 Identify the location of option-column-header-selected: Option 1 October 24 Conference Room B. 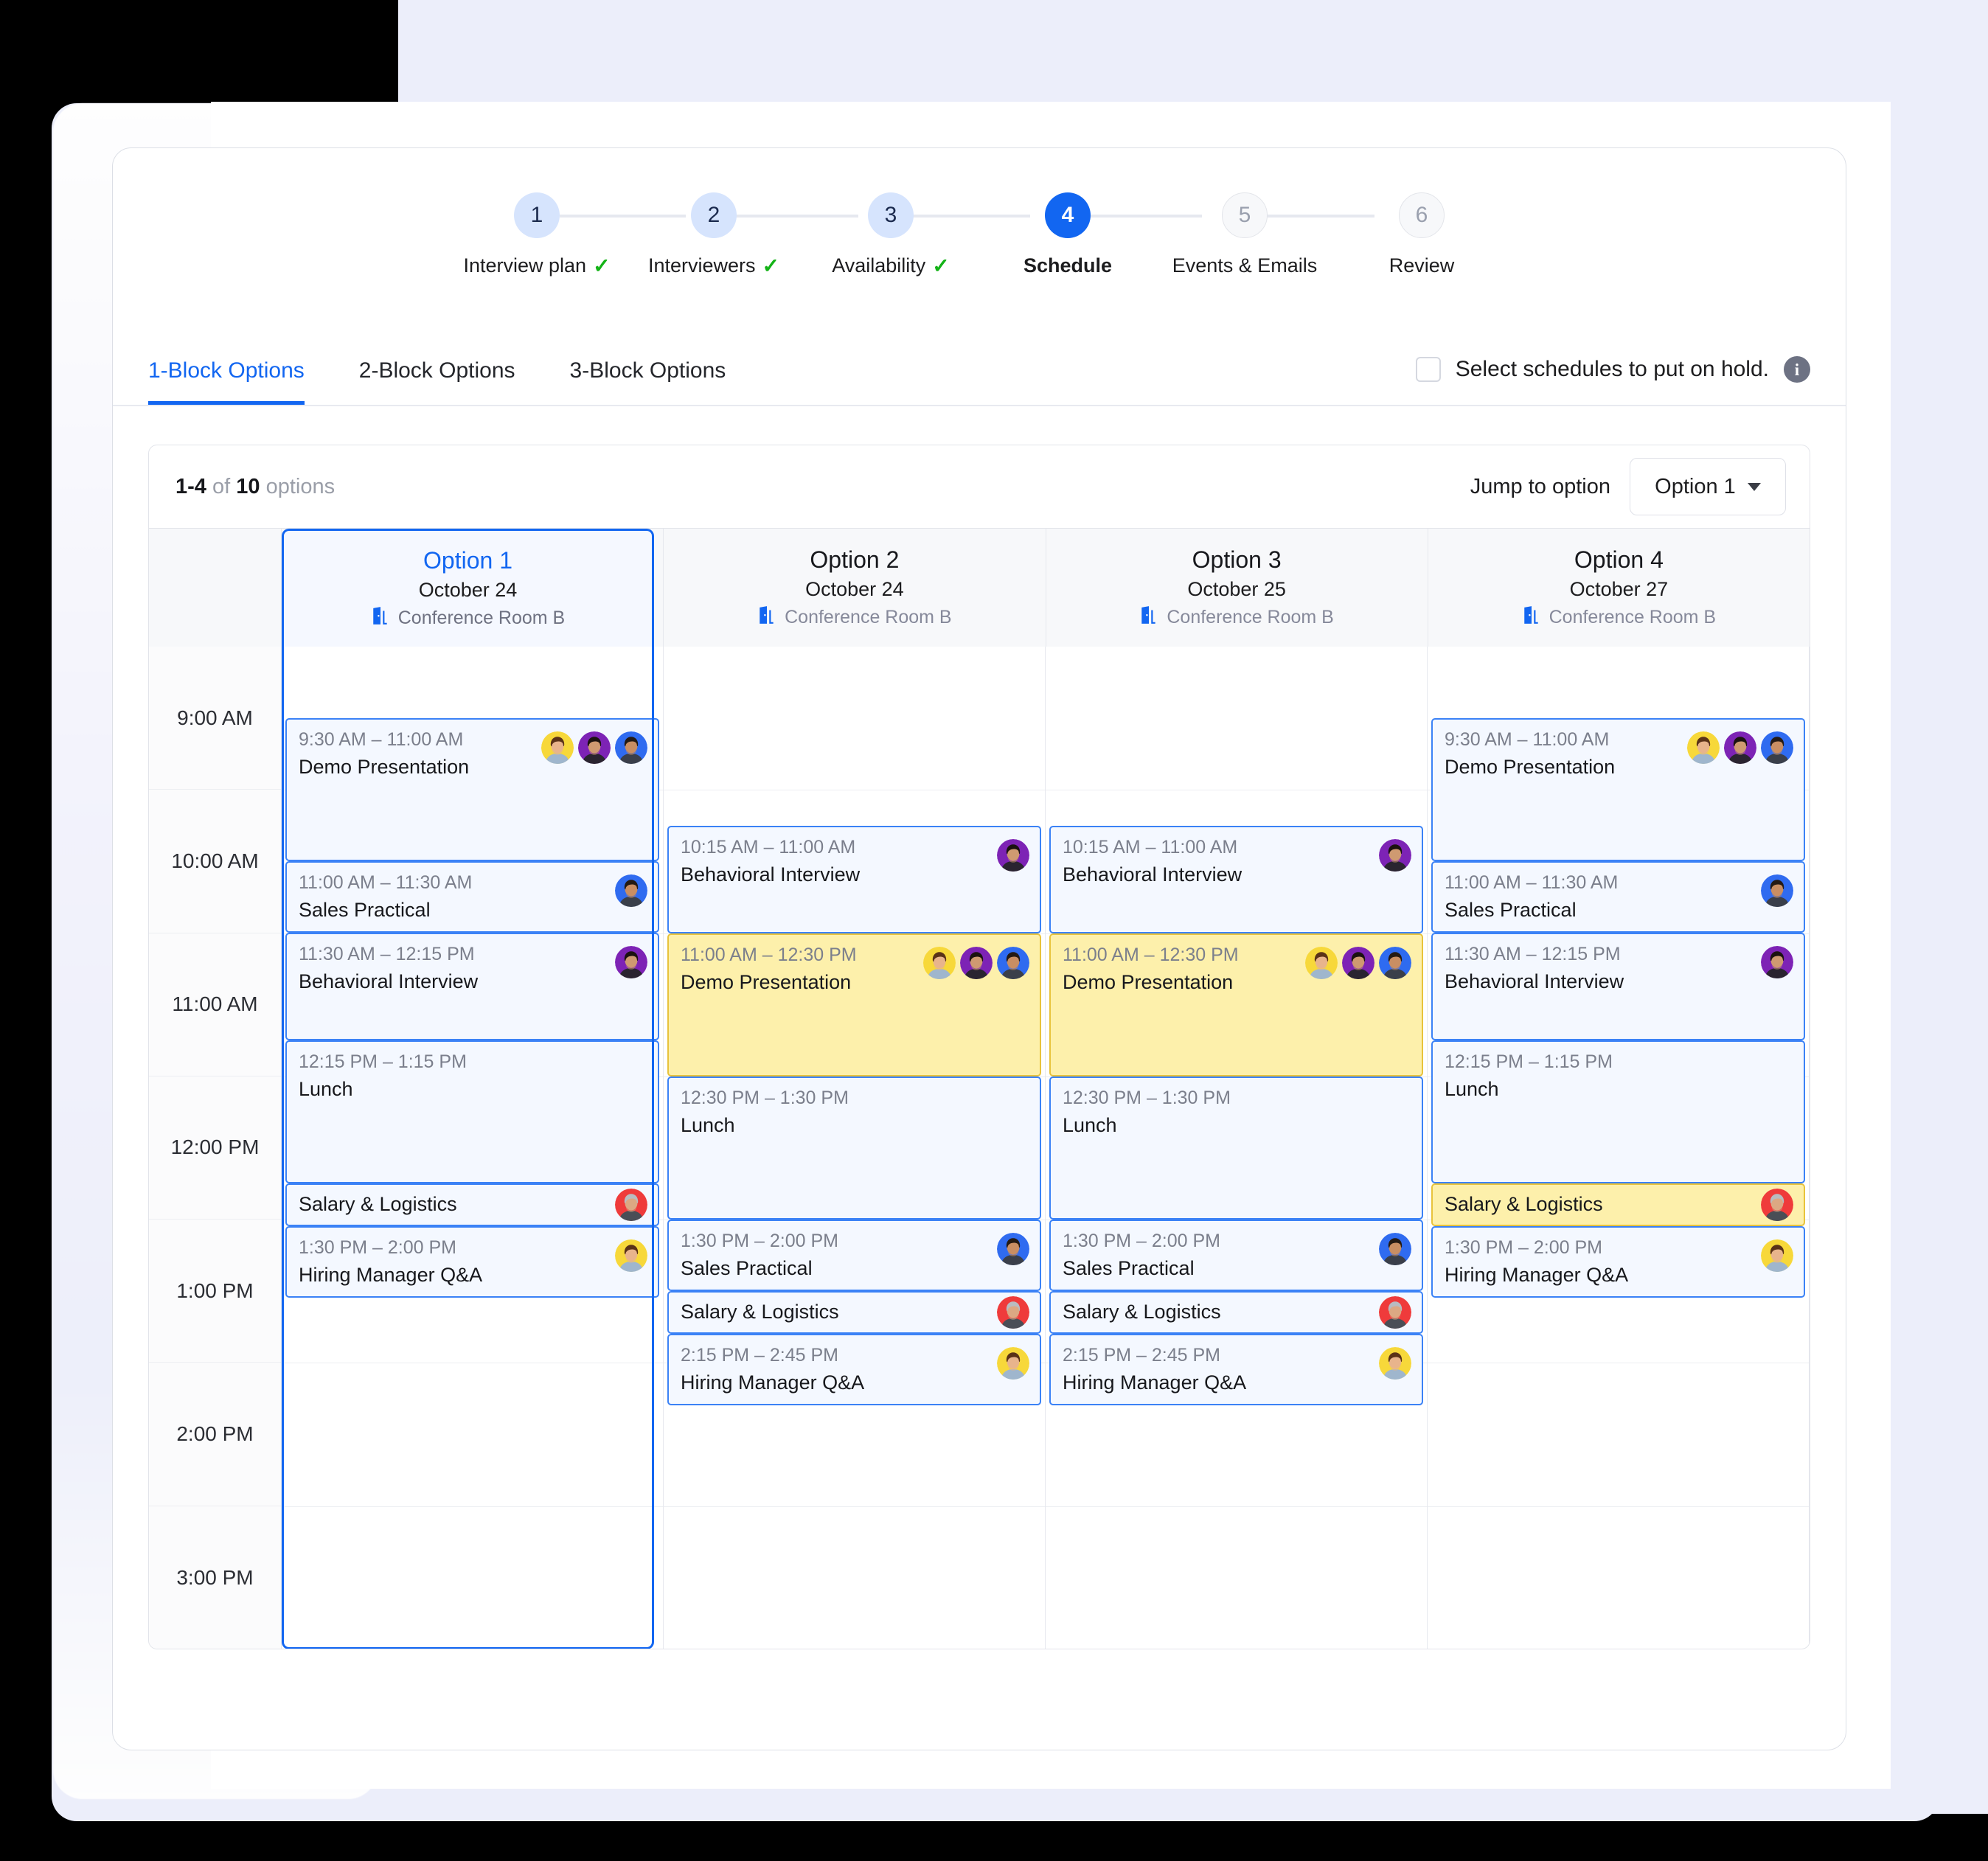
(468, 588).